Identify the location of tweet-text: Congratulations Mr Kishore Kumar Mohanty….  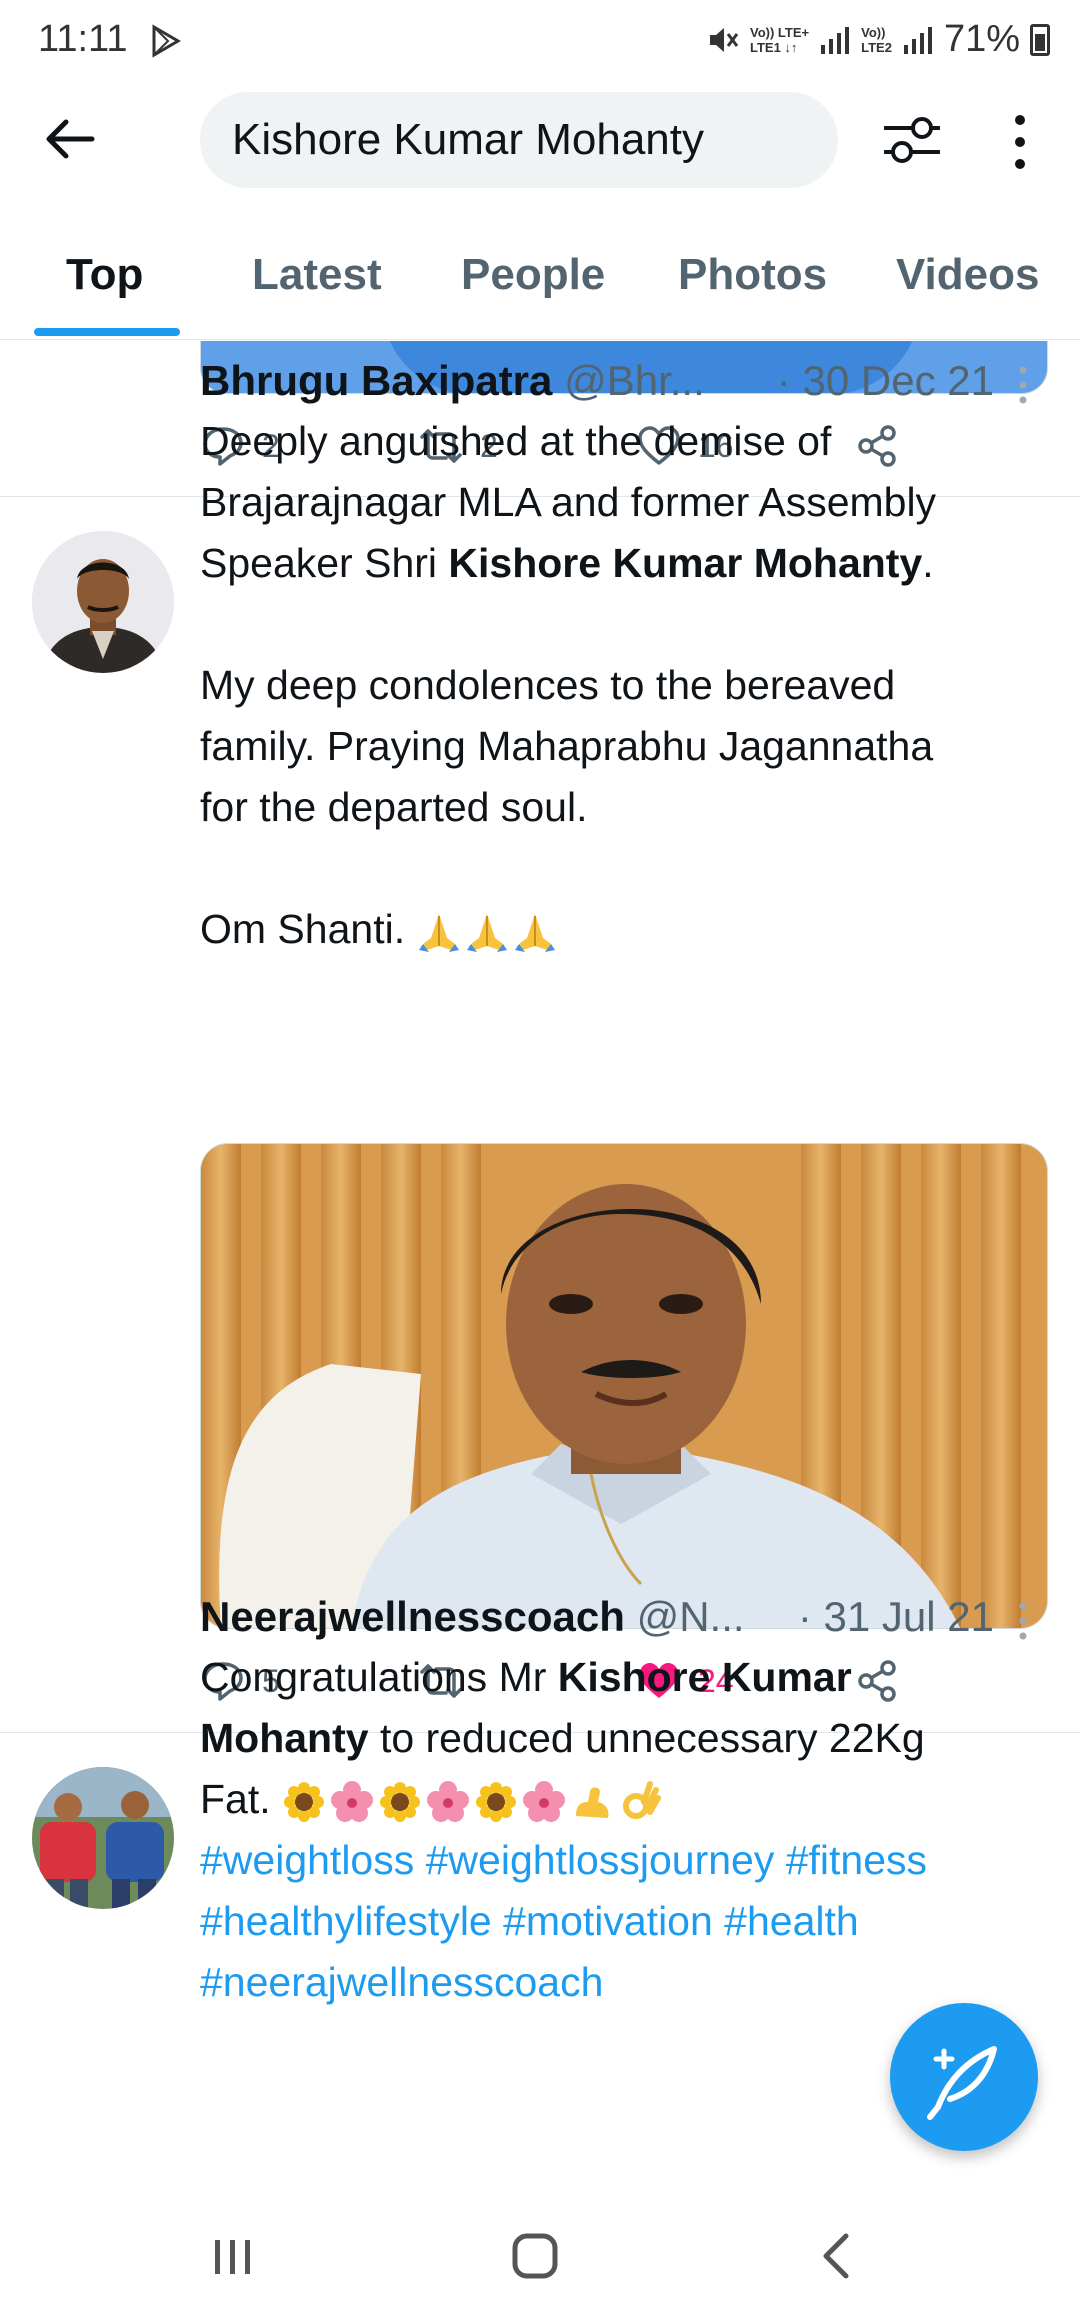
(625, 1830).